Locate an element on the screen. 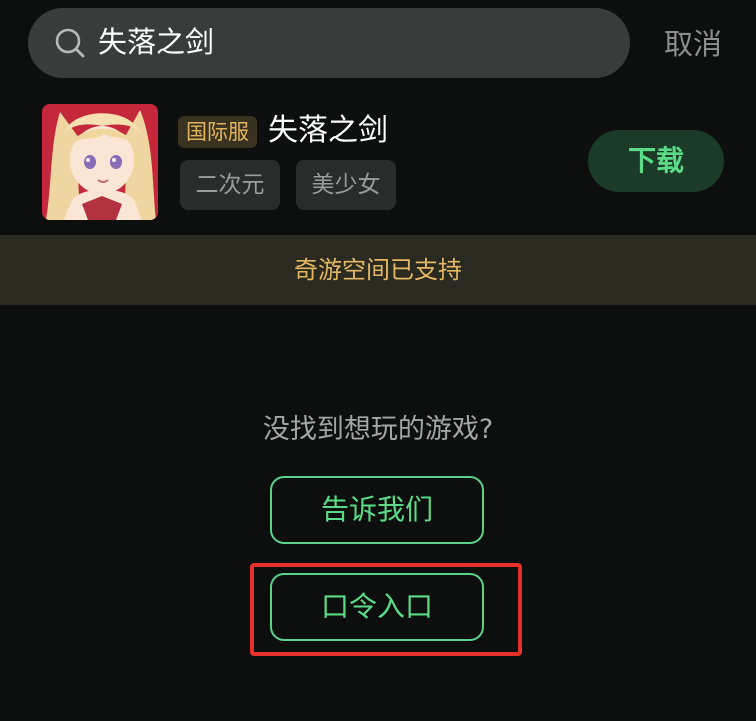 This screenshot has width=756, height=721. search-input: 失落之剑 is located at coordinates (156, 42).